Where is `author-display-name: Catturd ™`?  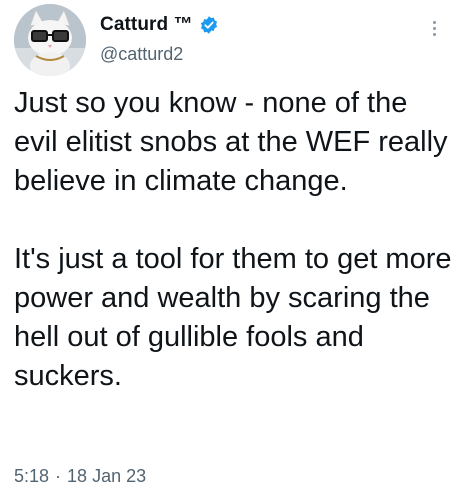 author-display-name: Catturd ™ is located at coordinates (146, 25).